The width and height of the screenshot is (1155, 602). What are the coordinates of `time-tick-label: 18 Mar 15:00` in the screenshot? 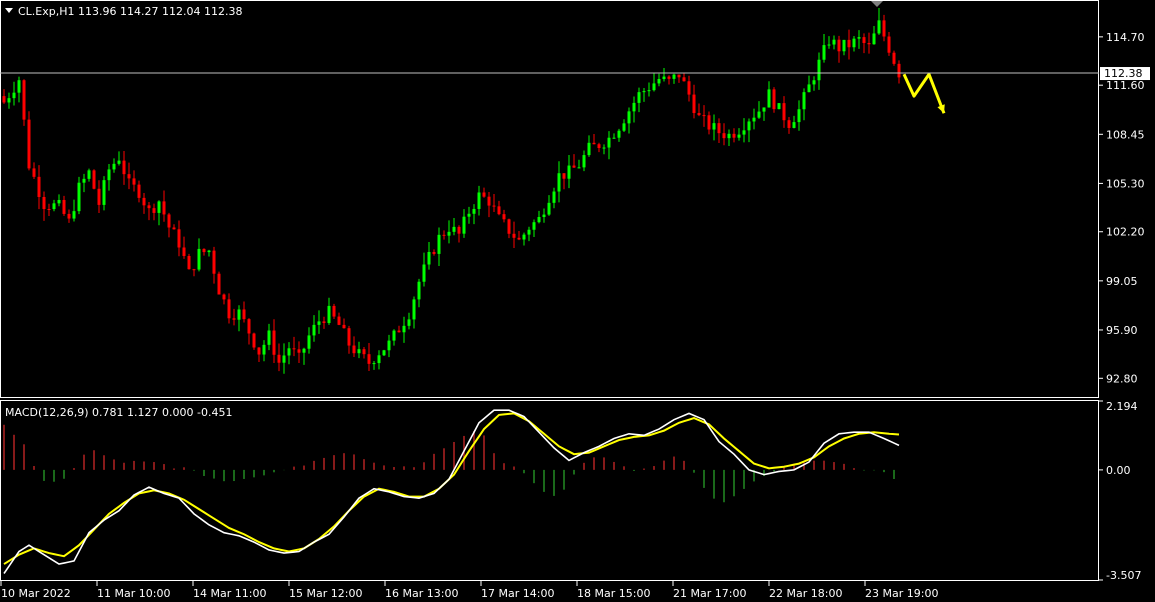 It's located at (613, 593).